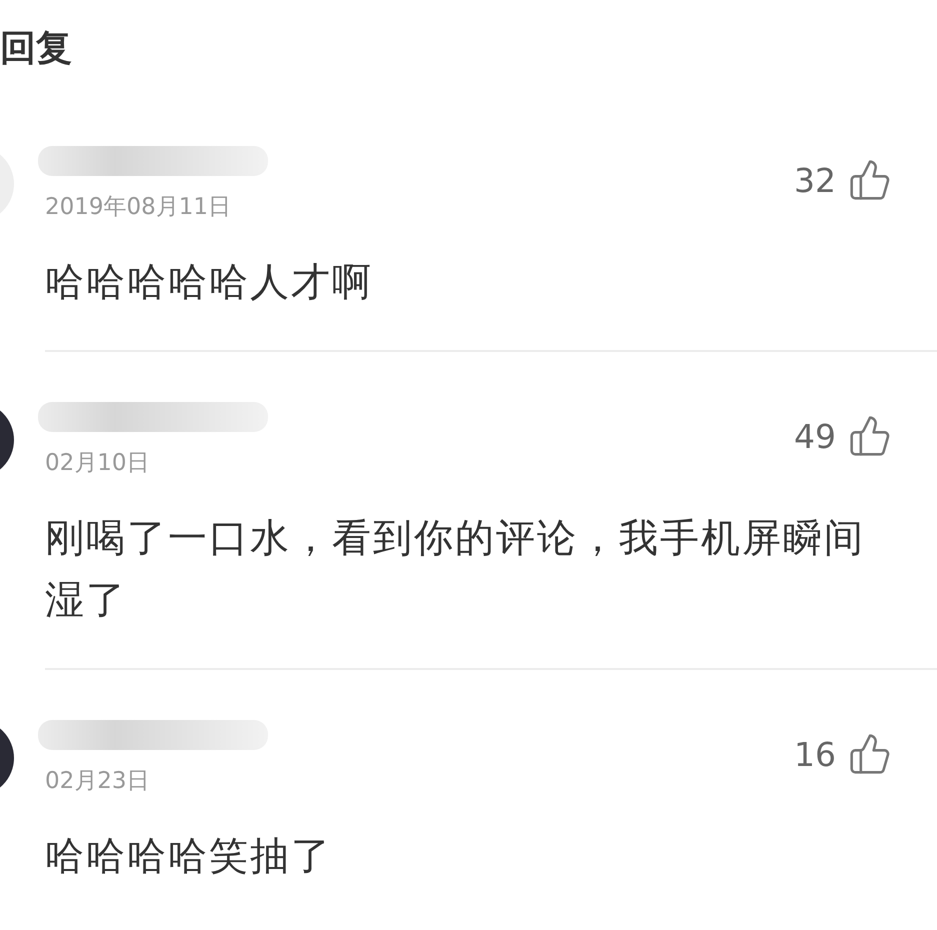 This screenshot has height=930, width=937. What do you see at coordinates (209, 283) in the screenshot?
I see `comment-text: 哈哈哈哈哈人才啊` at bounding box center [209, 283].